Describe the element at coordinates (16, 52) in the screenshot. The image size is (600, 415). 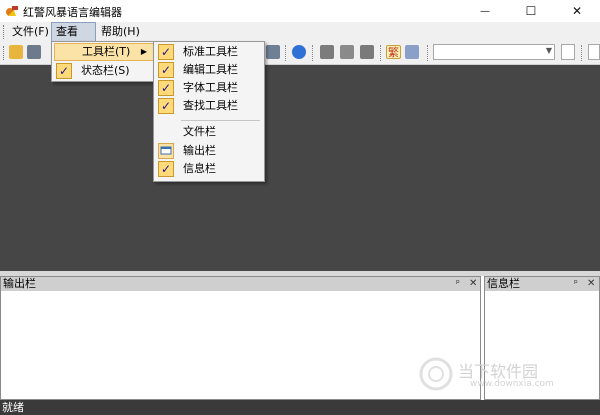
I see `open-folder-icon` at that location.